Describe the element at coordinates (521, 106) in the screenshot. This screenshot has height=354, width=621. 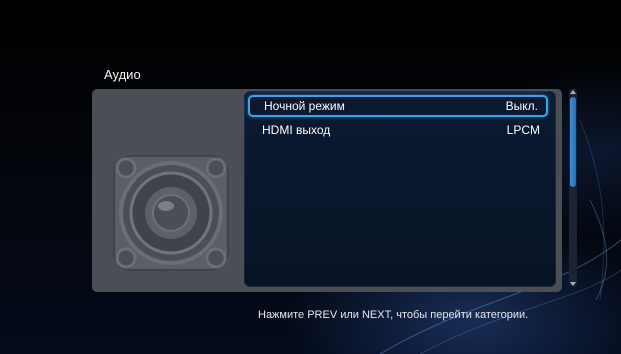
I see `setting-value: Выкл.` at that location.